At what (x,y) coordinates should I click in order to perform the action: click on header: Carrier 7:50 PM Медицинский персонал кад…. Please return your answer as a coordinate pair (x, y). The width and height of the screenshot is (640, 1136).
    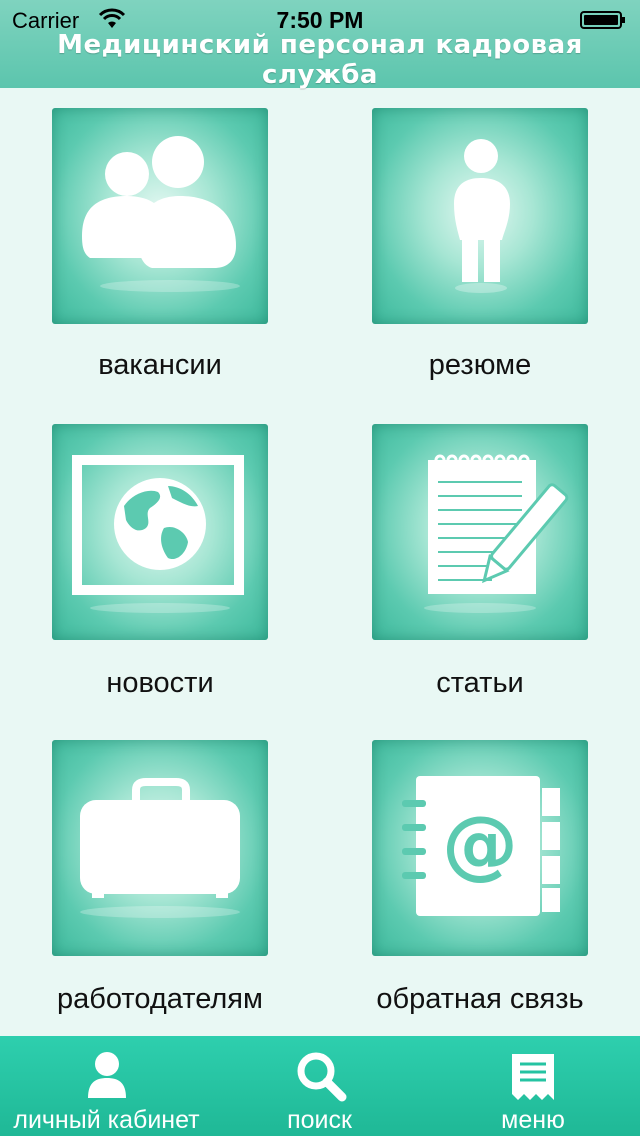
    Looking at the image, I should click on (320, 45).